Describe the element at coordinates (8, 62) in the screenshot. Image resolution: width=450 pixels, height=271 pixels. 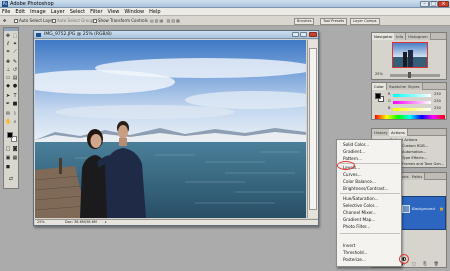
I see `healing-brush-icon: ✚` at that location.